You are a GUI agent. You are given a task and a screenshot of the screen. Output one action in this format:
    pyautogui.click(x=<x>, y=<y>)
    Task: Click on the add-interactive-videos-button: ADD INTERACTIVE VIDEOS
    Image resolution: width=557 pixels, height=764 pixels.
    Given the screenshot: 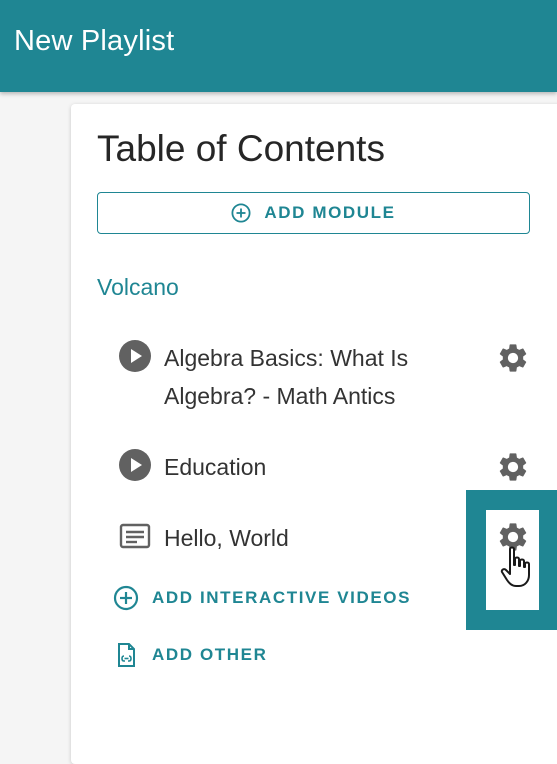 What is the action you would take?
    pyautogui.click(x=262, y=598)
    